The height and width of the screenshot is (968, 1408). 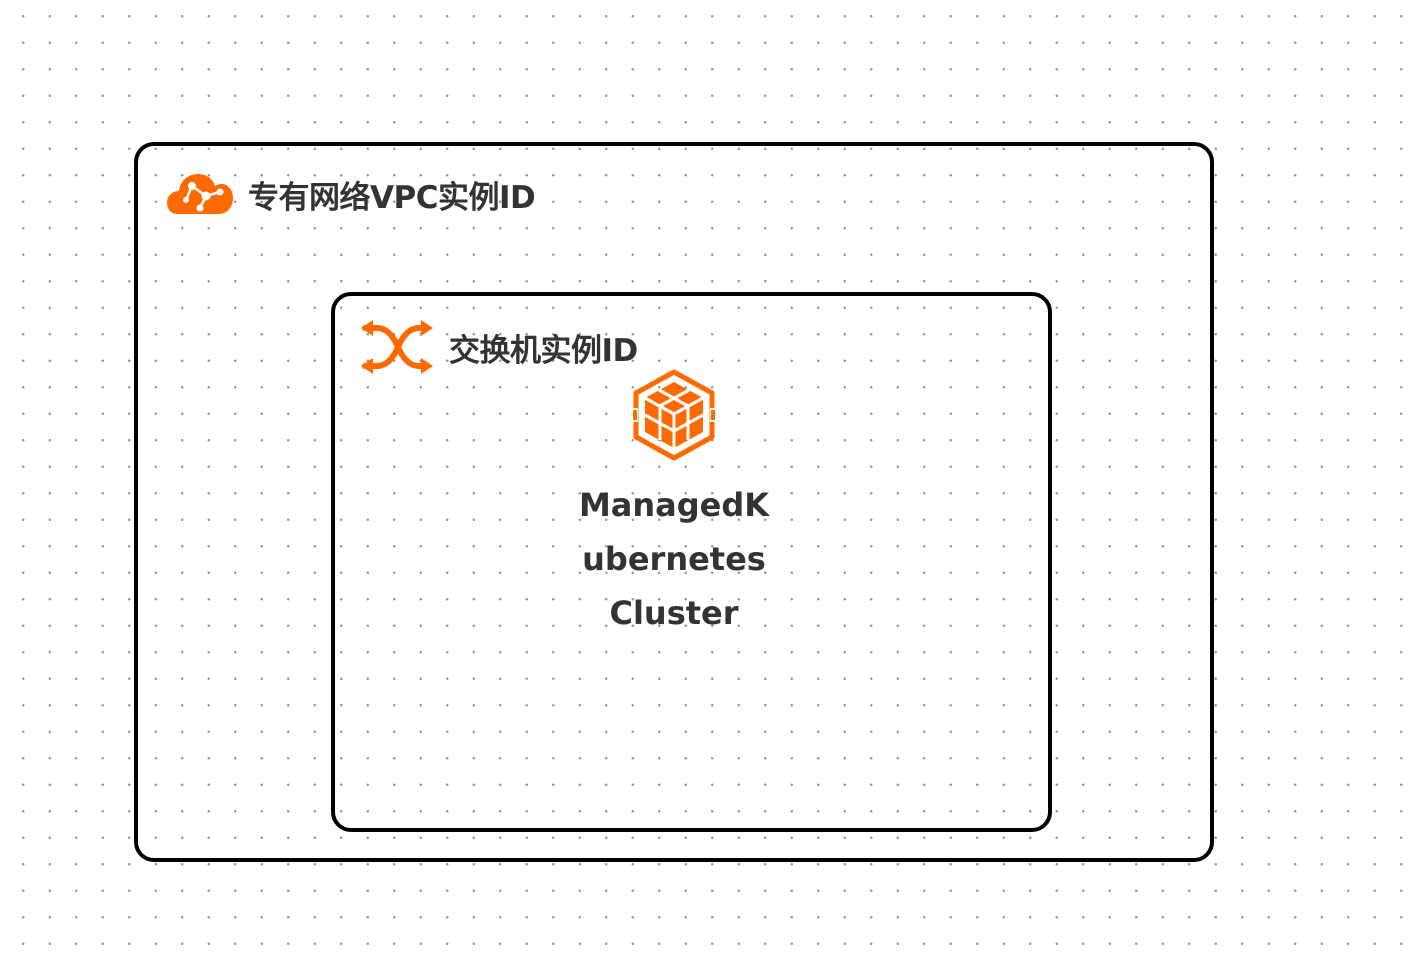 What do you see at coordinates (200, 194) in the screenshot?
I see `vpc-cloud-icon` at bounding box center [200, 194].